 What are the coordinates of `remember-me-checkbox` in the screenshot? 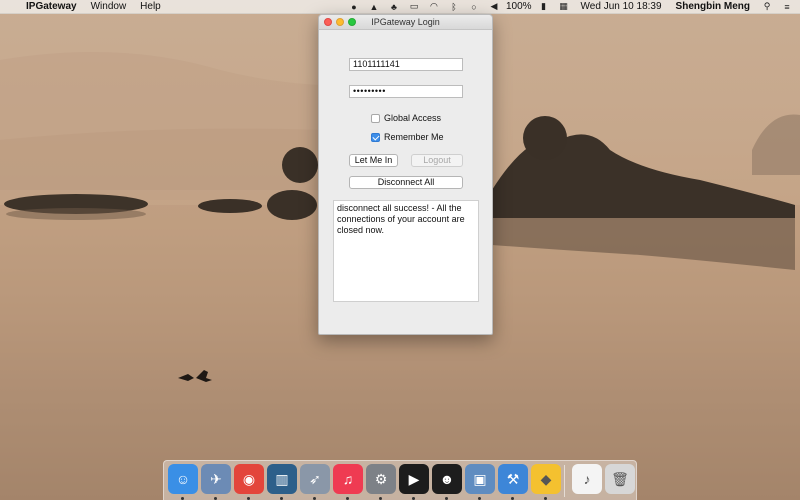 It's located at (375, 137).